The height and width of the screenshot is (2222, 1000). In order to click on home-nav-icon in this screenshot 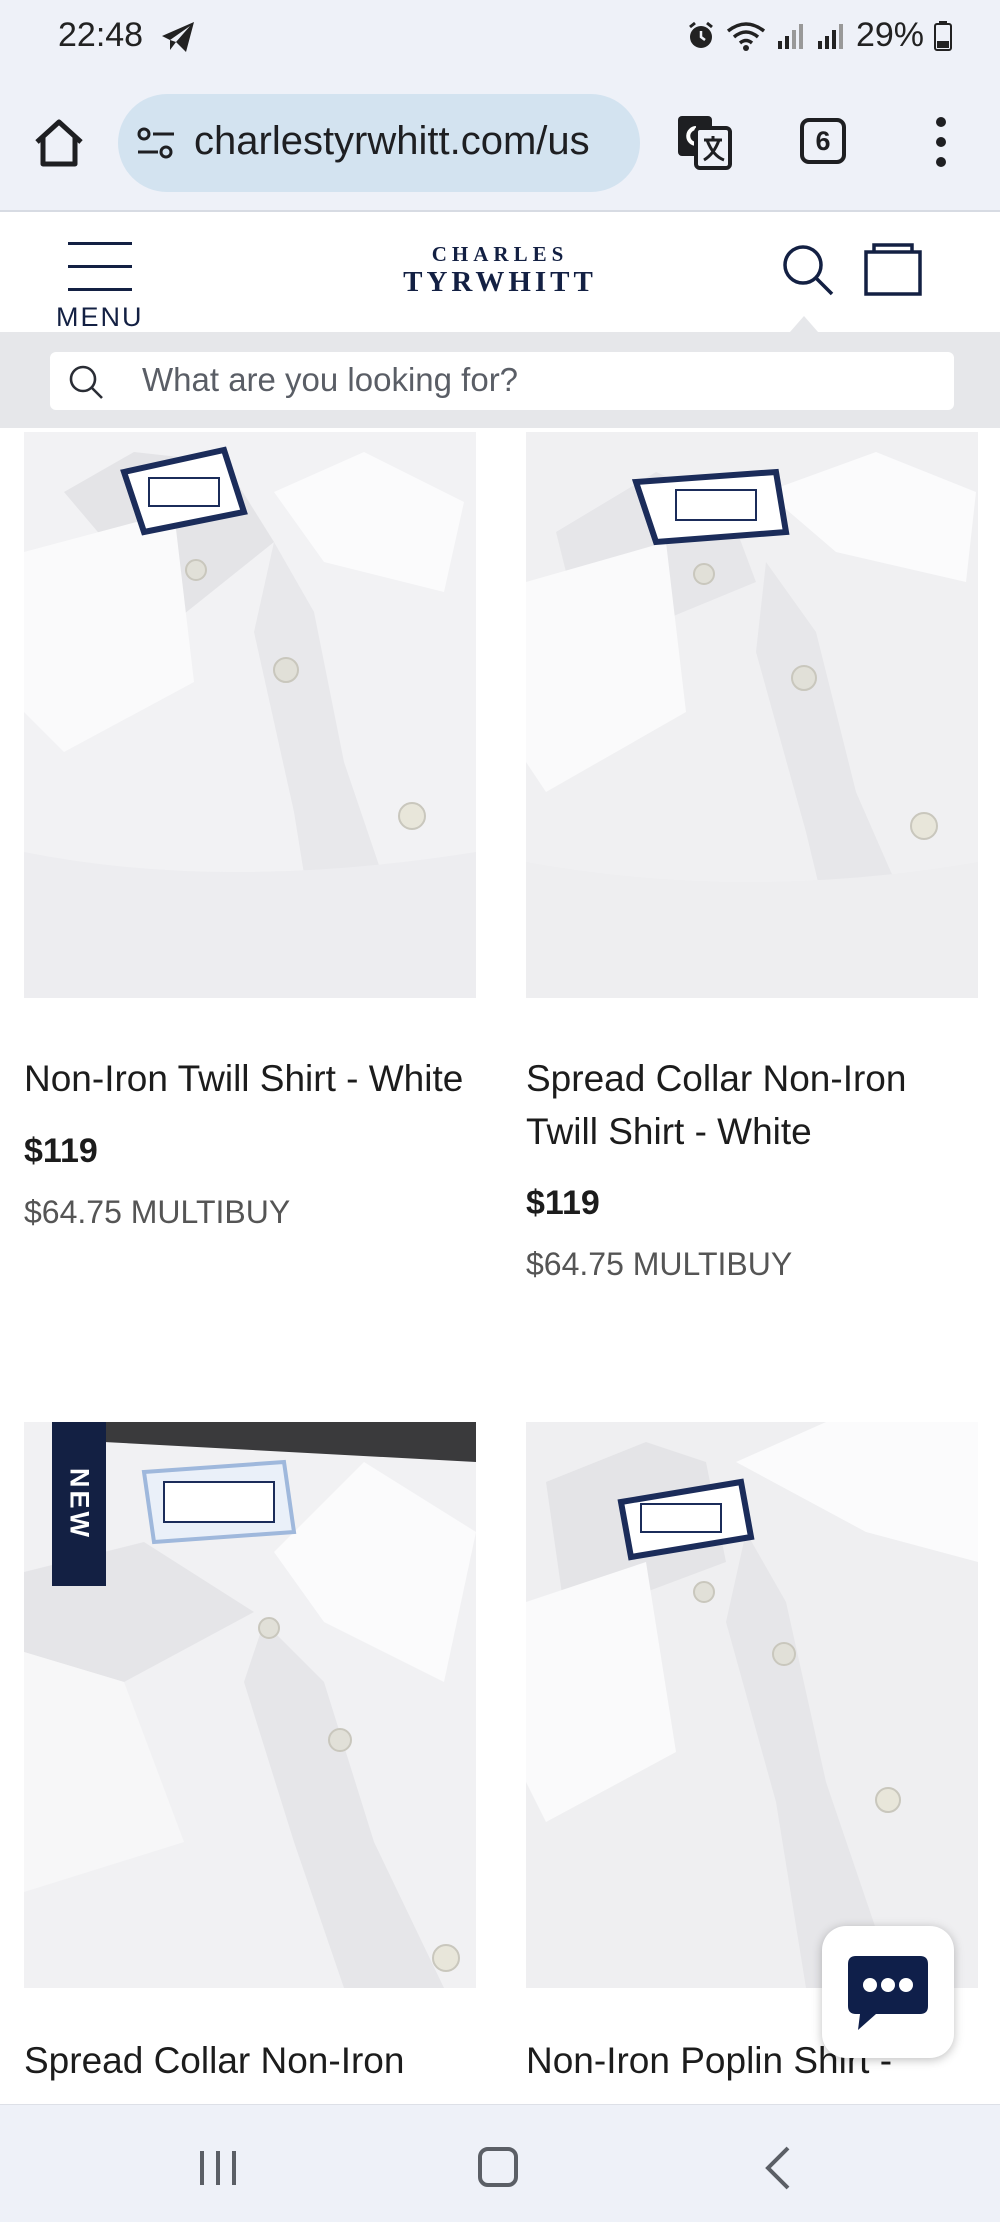, I will do `click(498, 2167)`.